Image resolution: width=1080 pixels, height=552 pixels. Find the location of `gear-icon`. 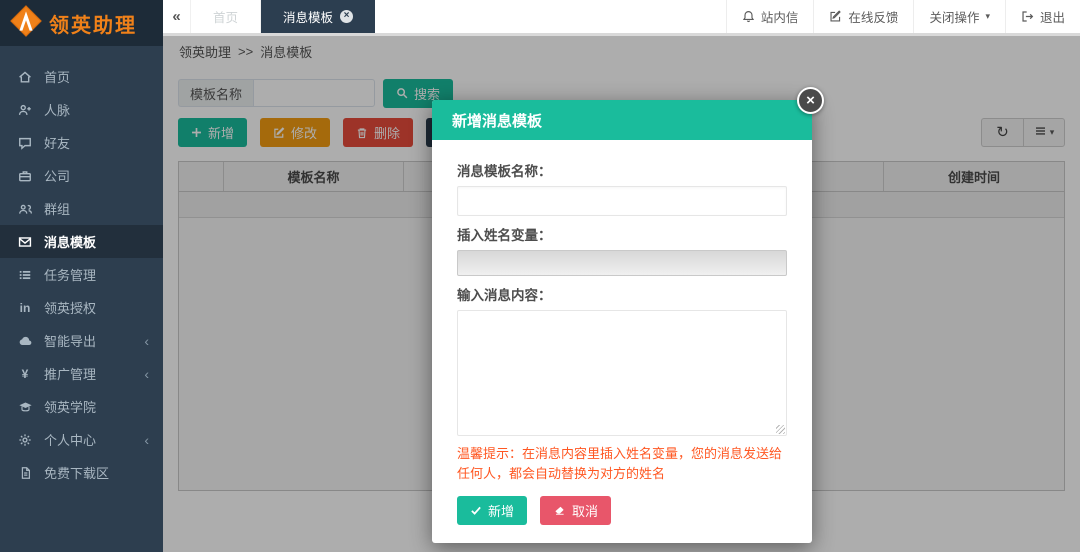

gear-icon is located at coordinates (25, 440).